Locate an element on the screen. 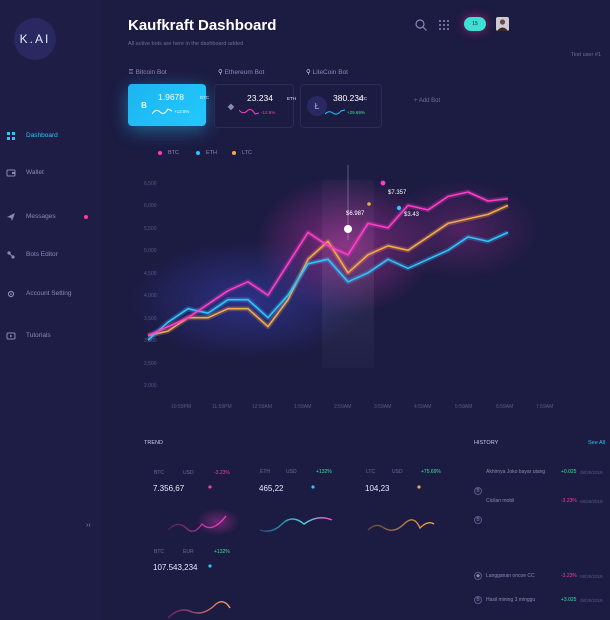  trend-value: 465,22 is located at coordinates (271, 488).